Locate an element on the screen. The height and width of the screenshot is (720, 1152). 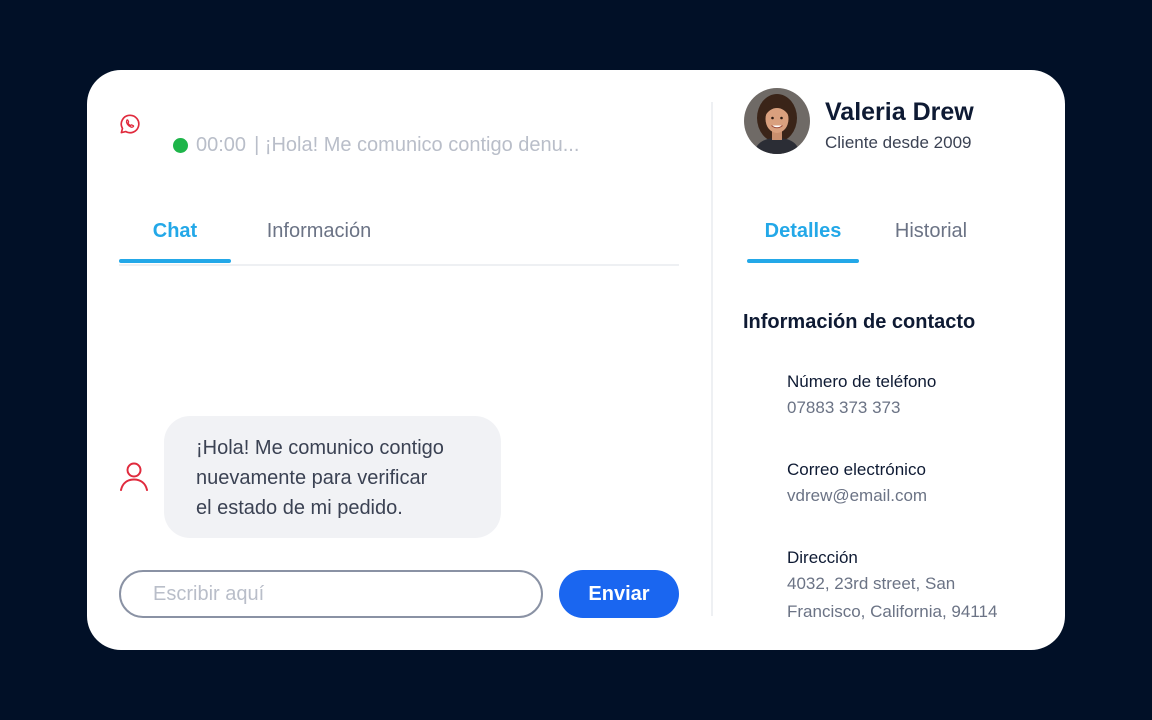
tab-chat-underline is located at coordinates (175, 261).